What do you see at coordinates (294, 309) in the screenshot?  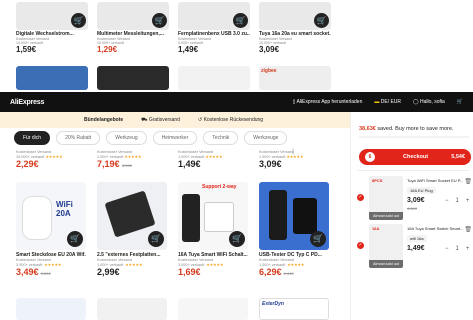 I see `product-image: EsterDyn` at bounding box center [294, 309].